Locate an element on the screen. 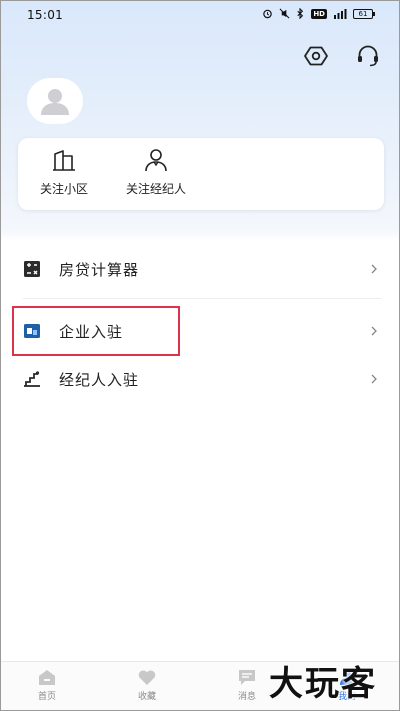  bluetooth-icon is located at coordinates (300, 13).